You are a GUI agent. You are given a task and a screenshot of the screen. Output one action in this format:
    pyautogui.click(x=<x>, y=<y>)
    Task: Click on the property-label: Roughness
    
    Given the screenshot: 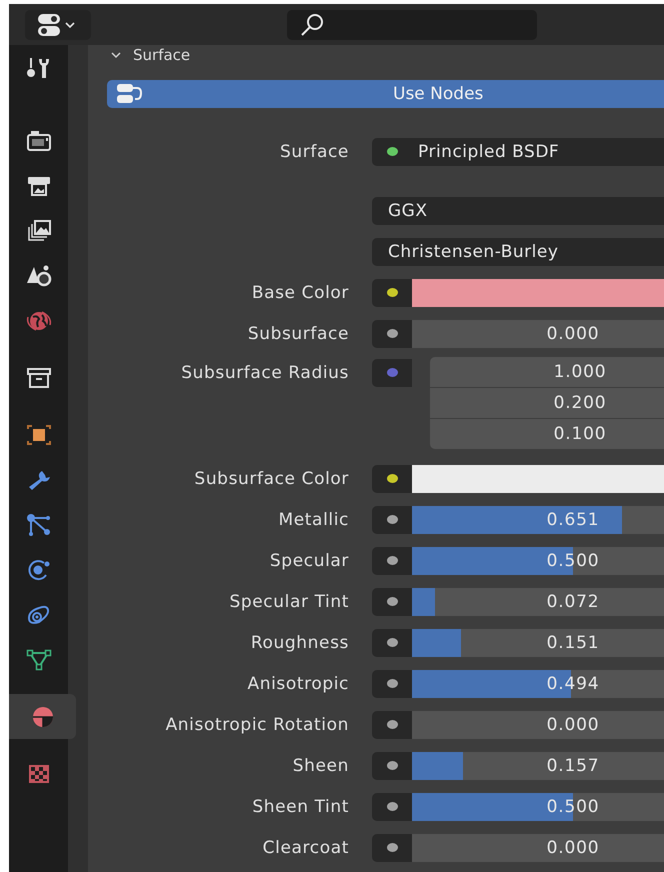 What is the action you would take?
    pyautogui.click(x=299, y=642)
    